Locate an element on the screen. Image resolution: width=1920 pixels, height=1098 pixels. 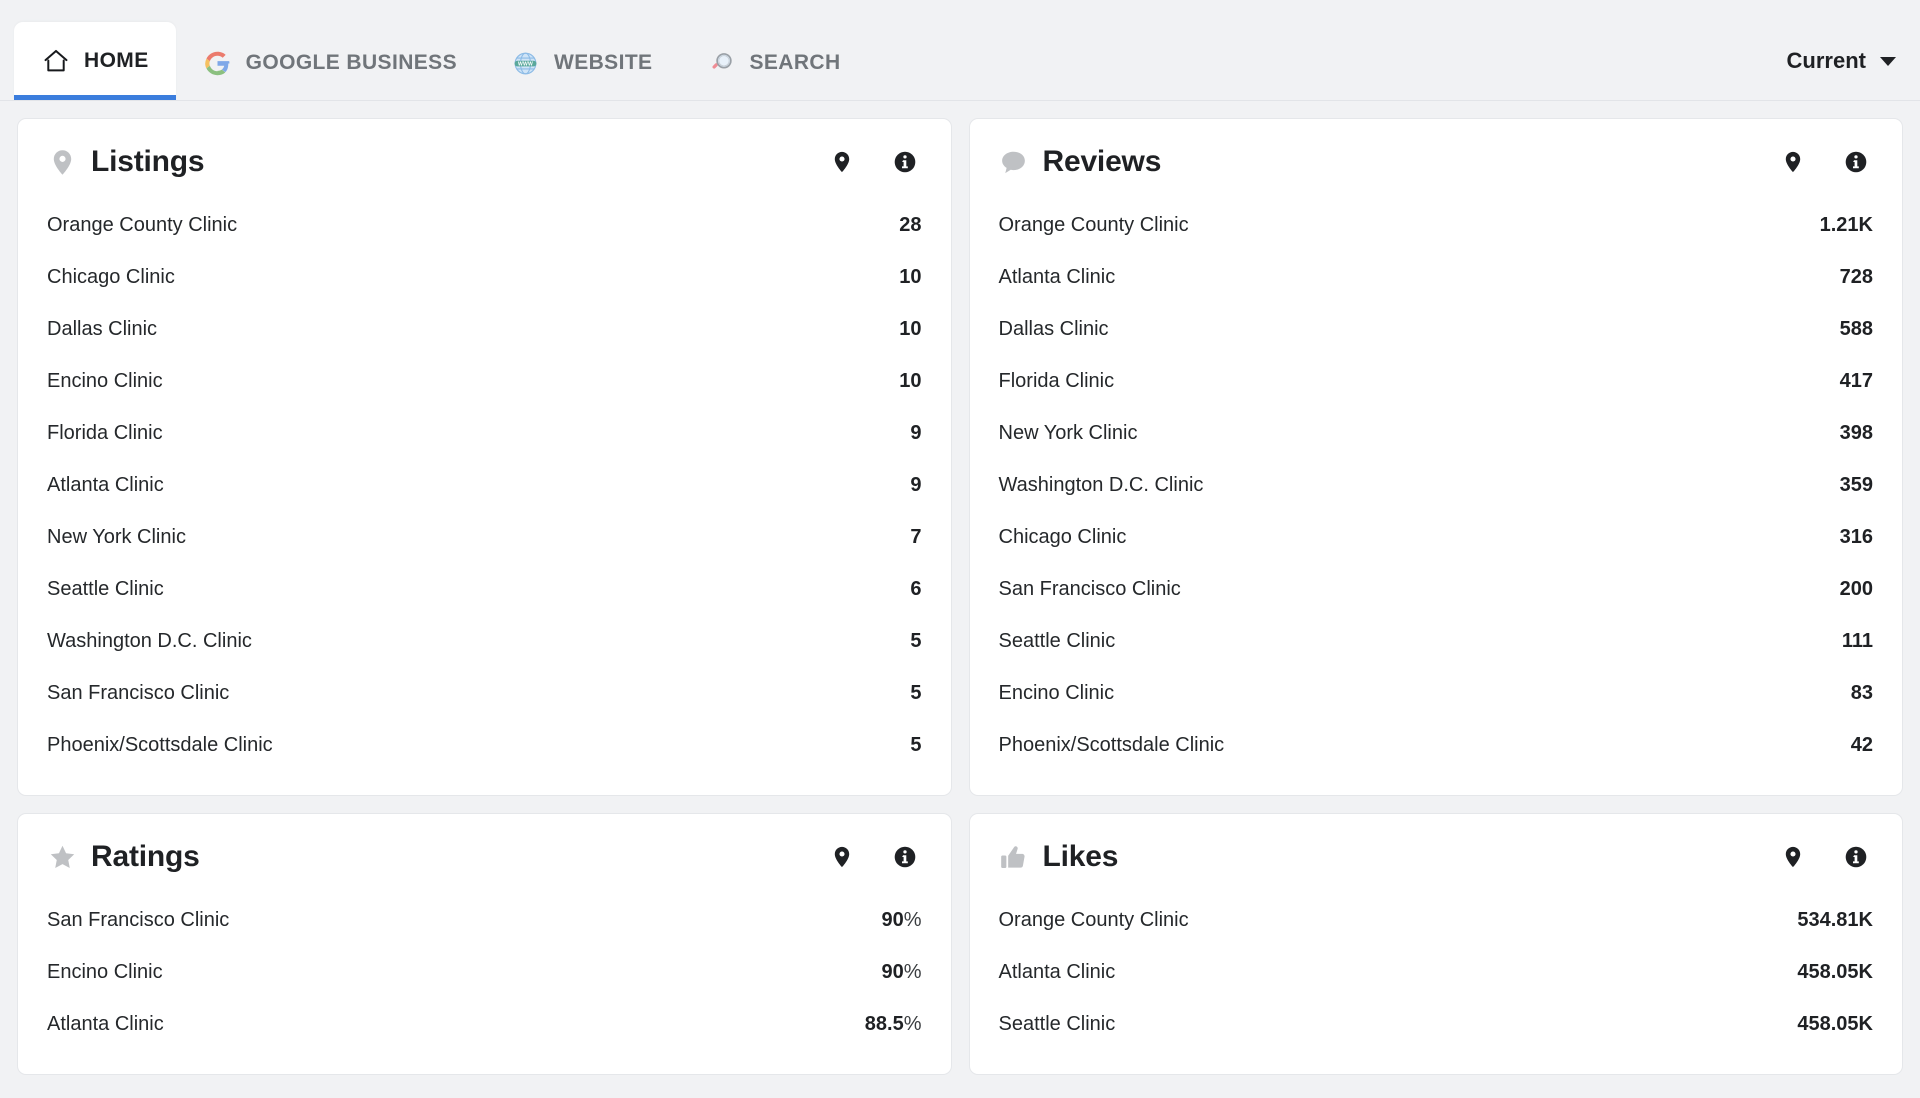
list-item-value-number: 88.5 is located at coordinates (884, 1023).